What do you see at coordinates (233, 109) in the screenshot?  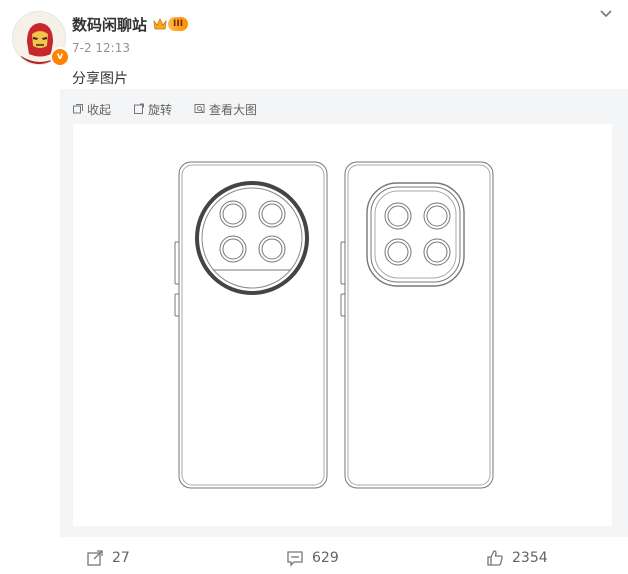 I see `view-large-label: 查看大图` at bounding box center [233, 109].